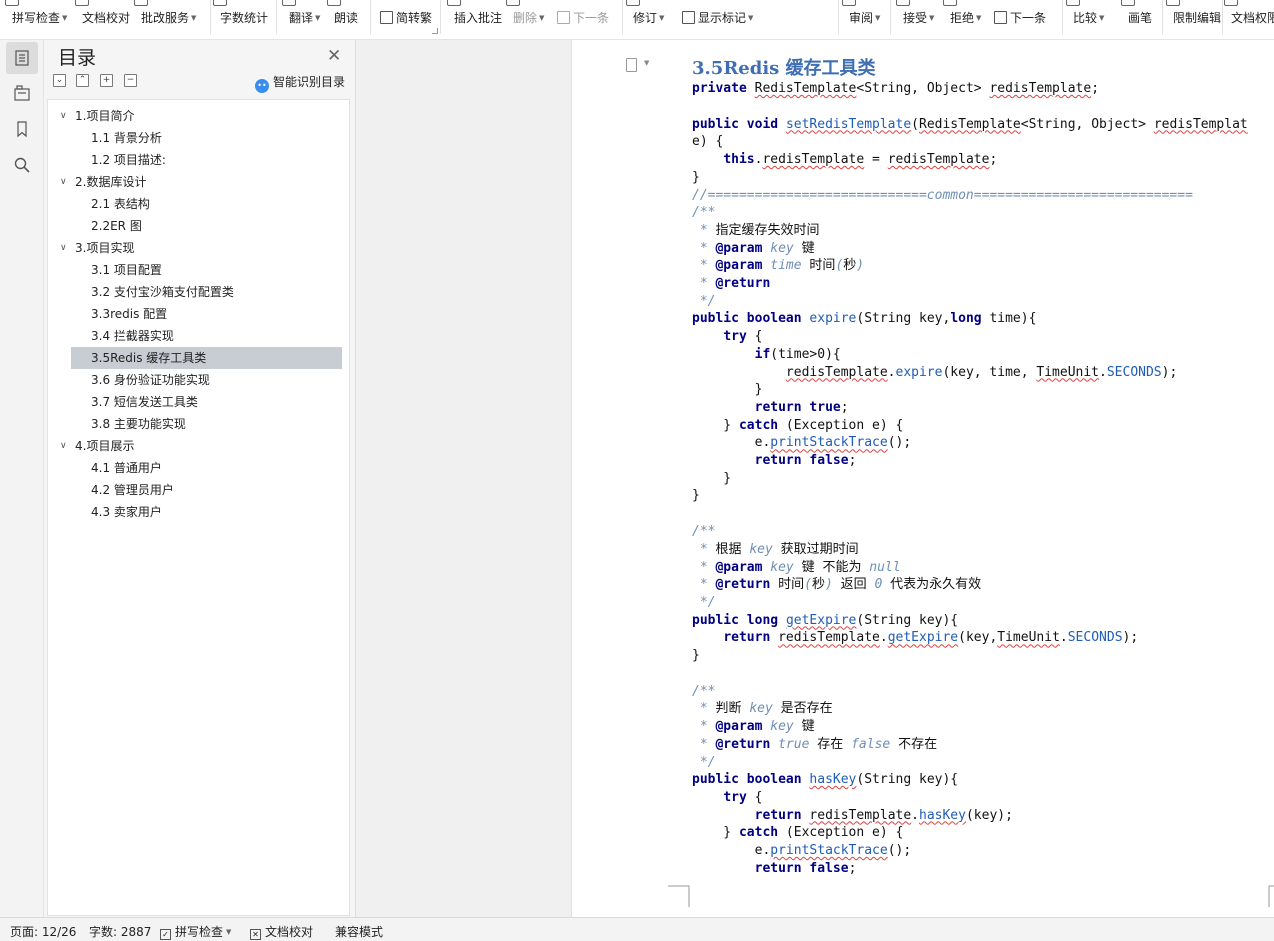  What do you see at coordinates (722, 18) in the screenshot?
I see `ribbon-button-label: 显示标记` at bounding box center [722, 18].